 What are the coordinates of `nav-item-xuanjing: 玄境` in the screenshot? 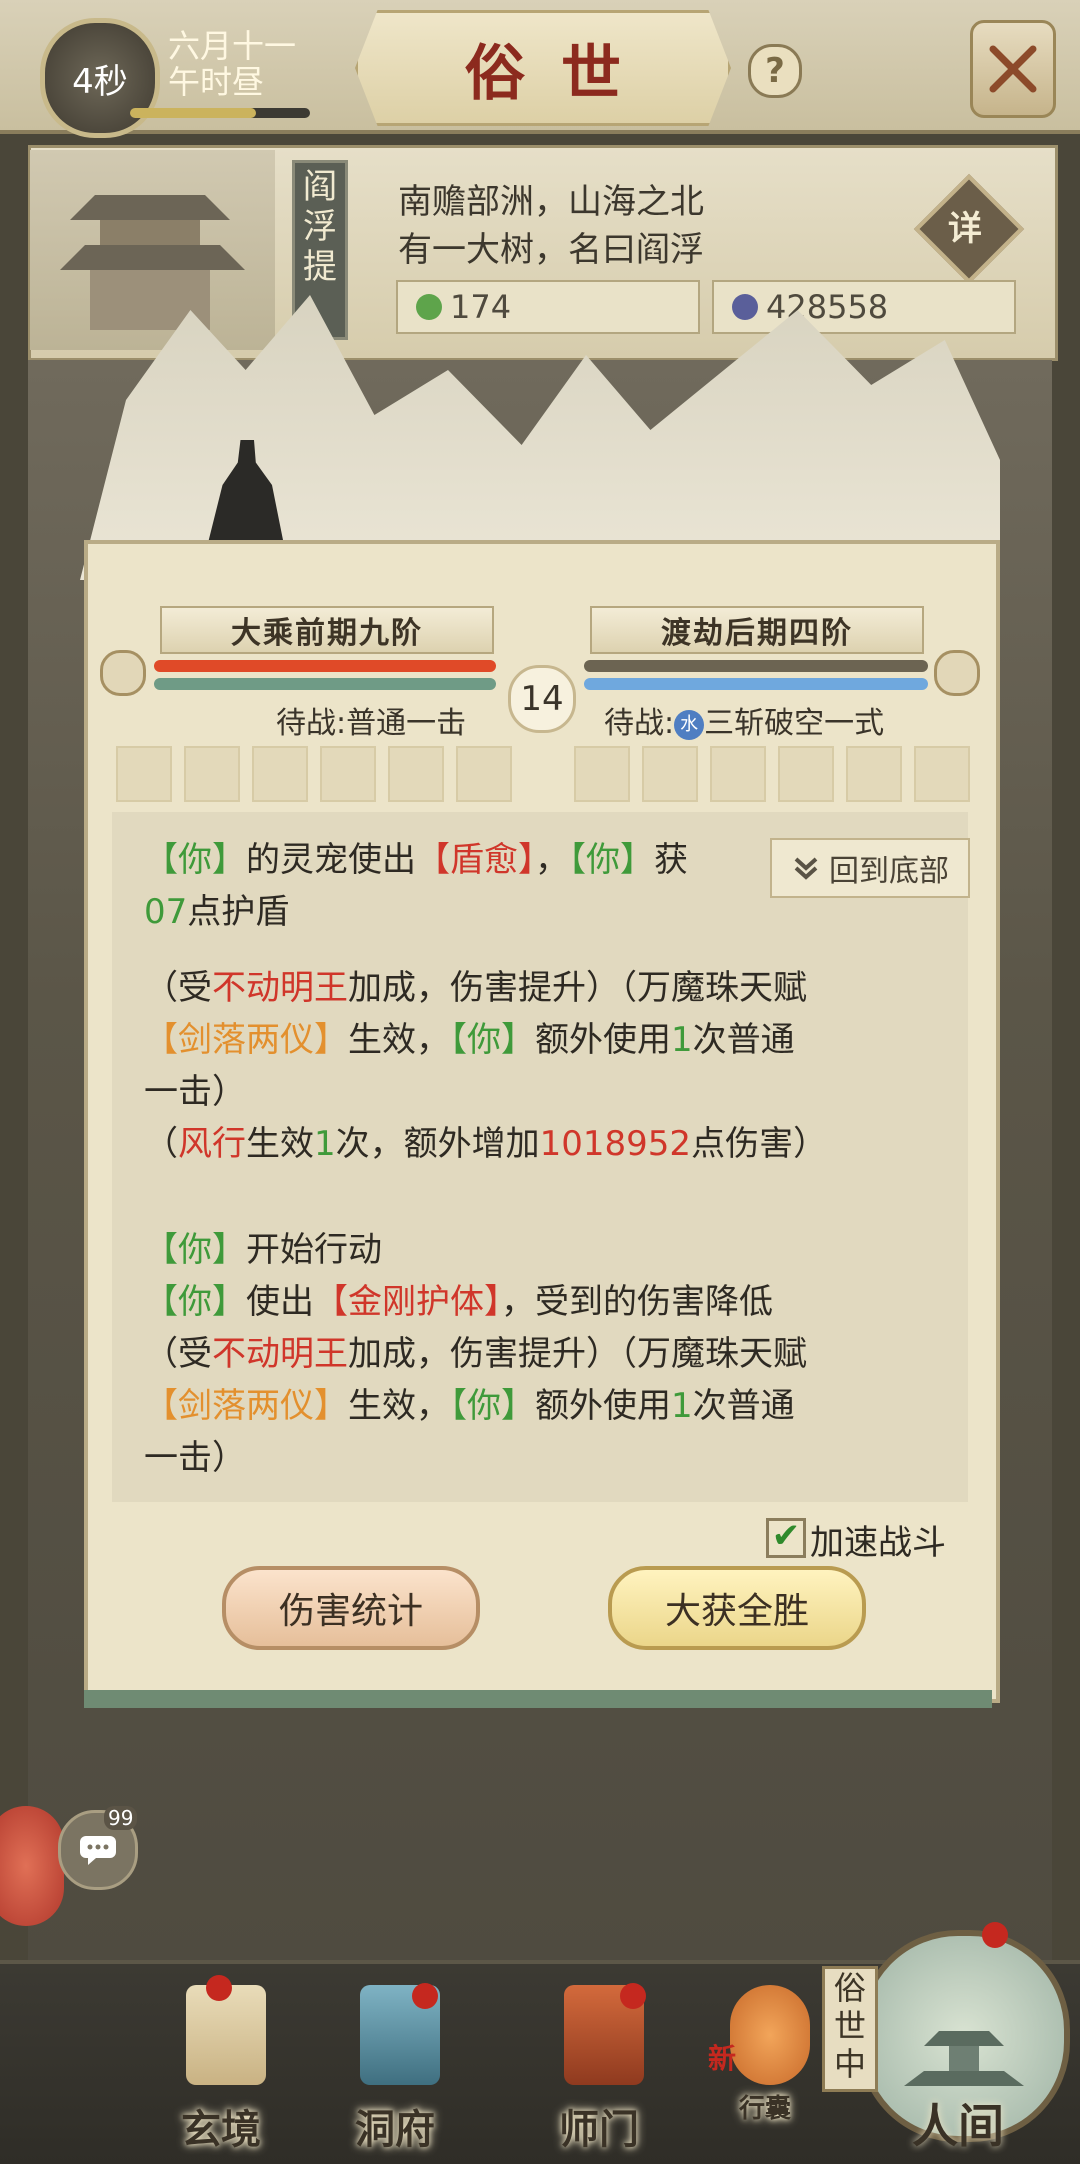 It's located at (221, 2065).